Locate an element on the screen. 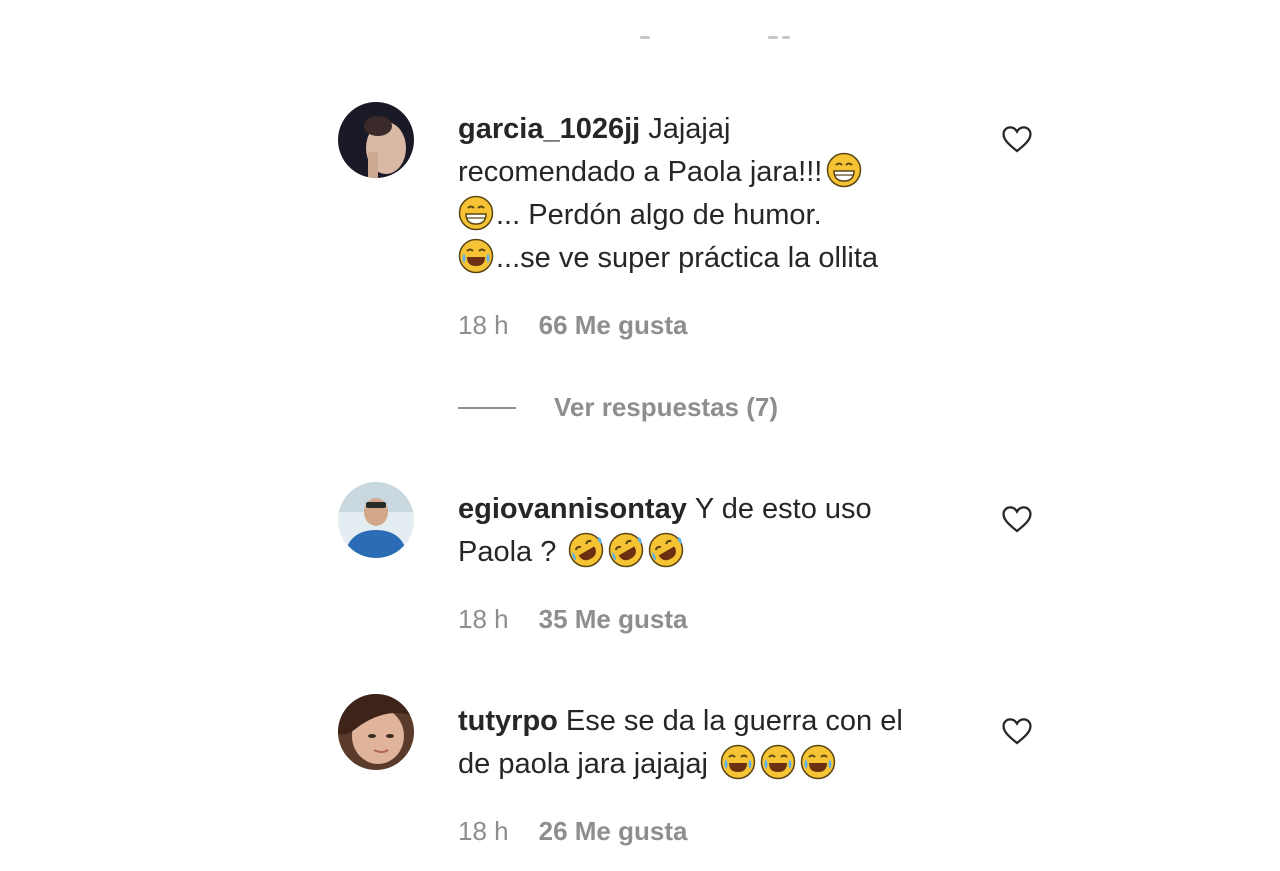 This screenshot has width=1280, height=871. comment-likes: 66 Me gusta is located at coordinates (613, 325).